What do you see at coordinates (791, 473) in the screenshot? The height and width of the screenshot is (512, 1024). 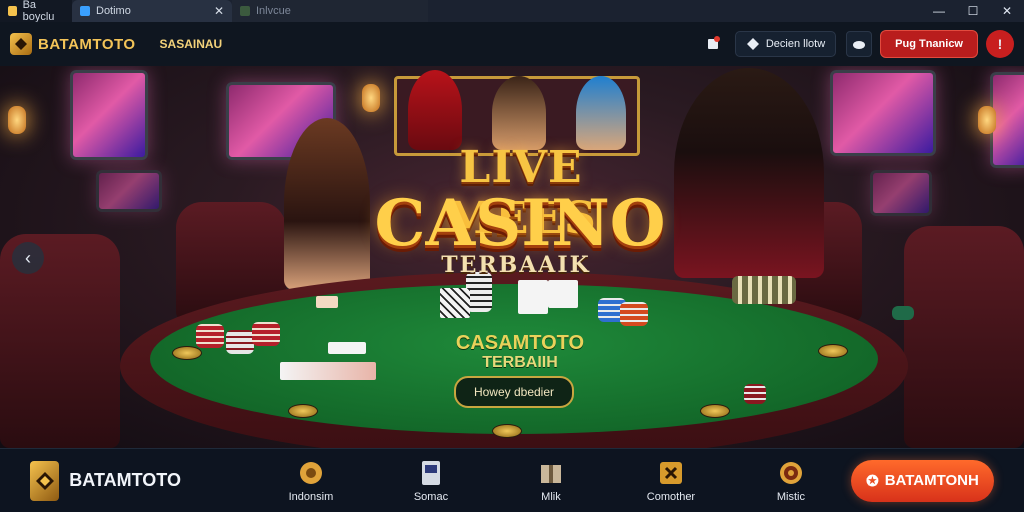 I see `roulette-icon` at bounding box center [791, 473].